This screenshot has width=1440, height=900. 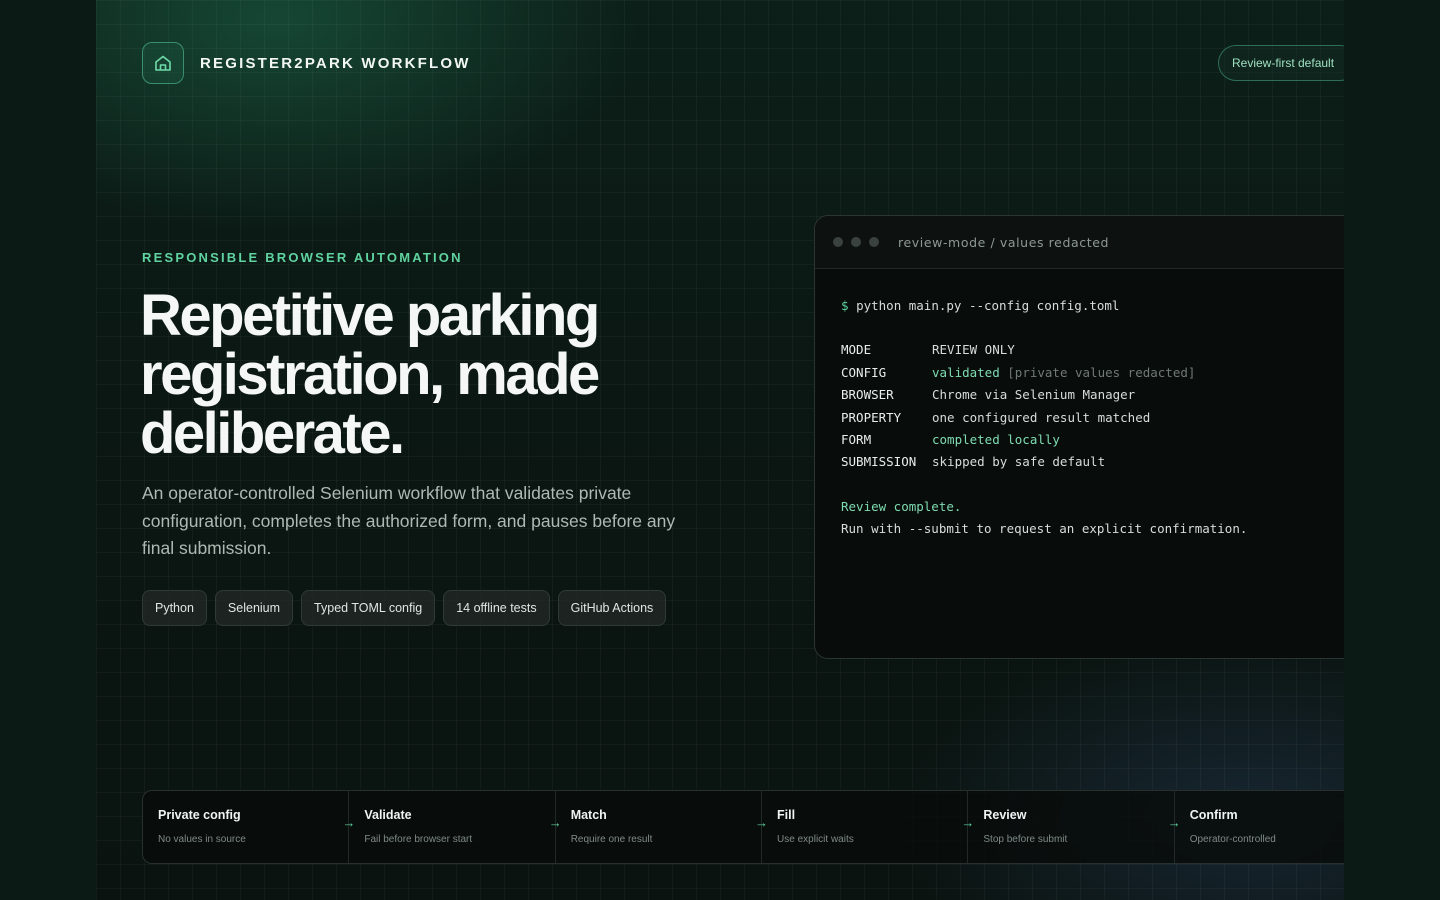 I want to click on output-row-submission: SUBMISSION skipped by safe default, so click(x=1094, y=462).